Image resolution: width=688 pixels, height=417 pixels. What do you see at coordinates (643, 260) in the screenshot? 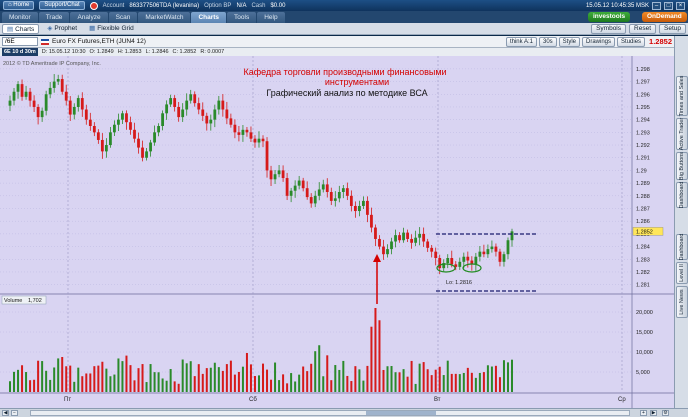
I see `price-tick-label: 1.283` at bounding box center [643, 260].